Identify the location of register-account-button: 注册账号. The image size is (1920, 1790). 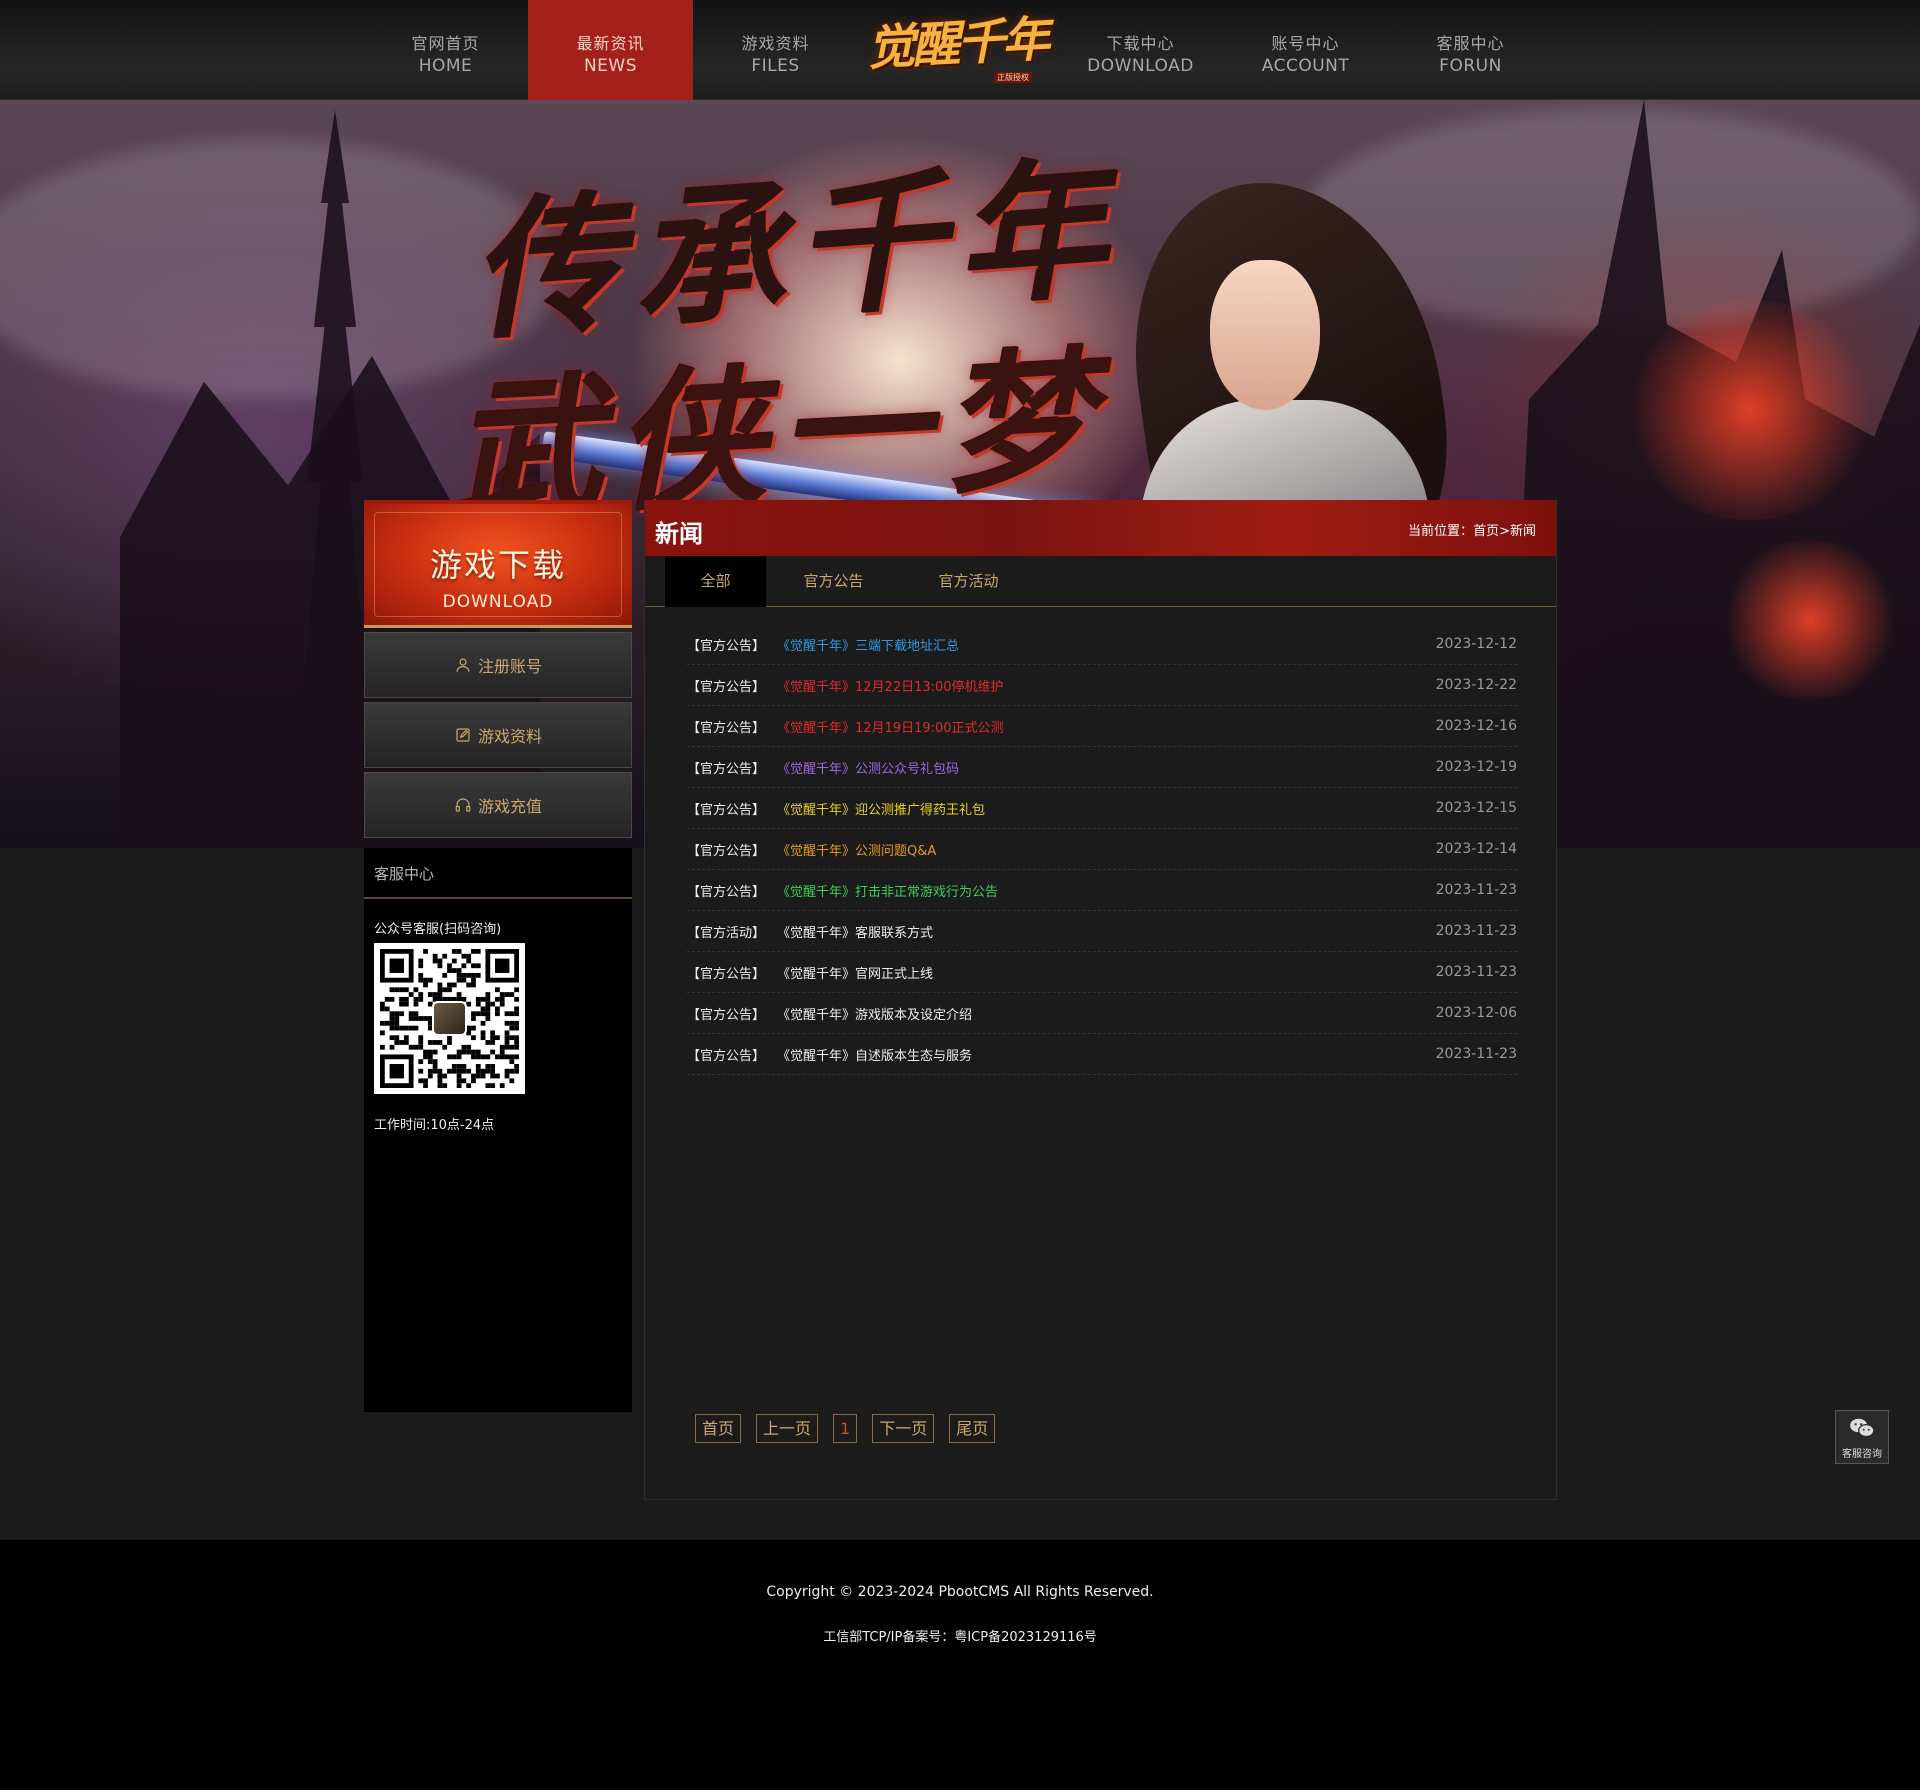
(498, 665).